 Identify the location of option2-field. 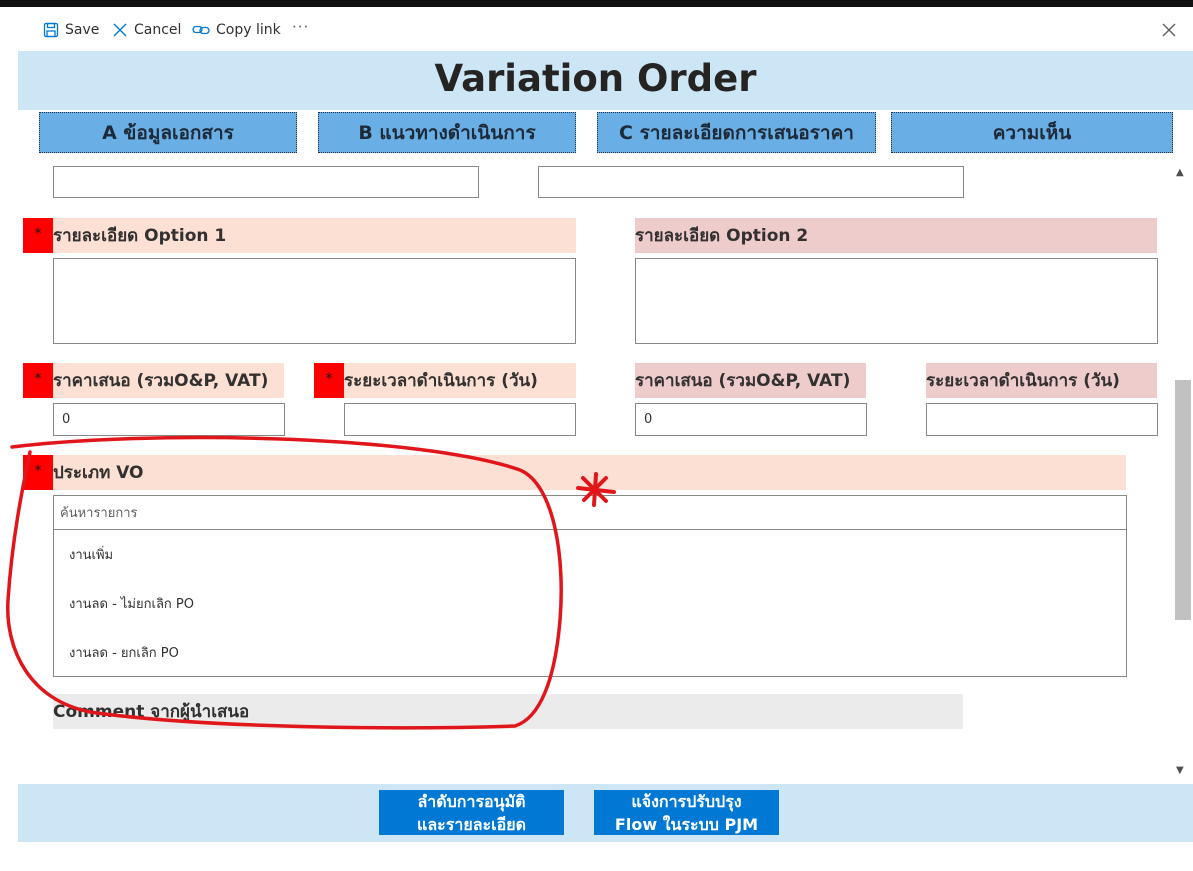
(751, 182).